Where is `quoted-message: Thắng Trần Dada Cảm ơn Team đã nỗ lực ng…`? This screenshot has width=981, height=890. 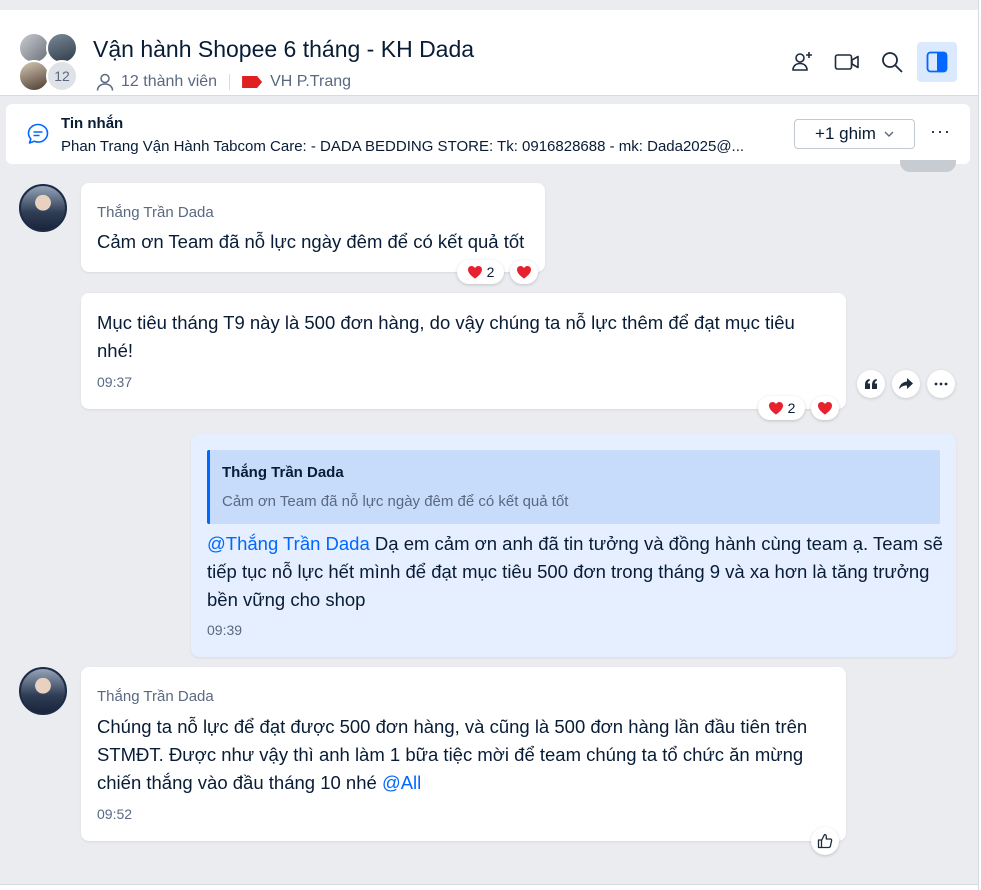 quoted-message: Thắng Trần Dada Cảm ơn Team đã nỗ lực ng… is located at coordinates (573, 487).